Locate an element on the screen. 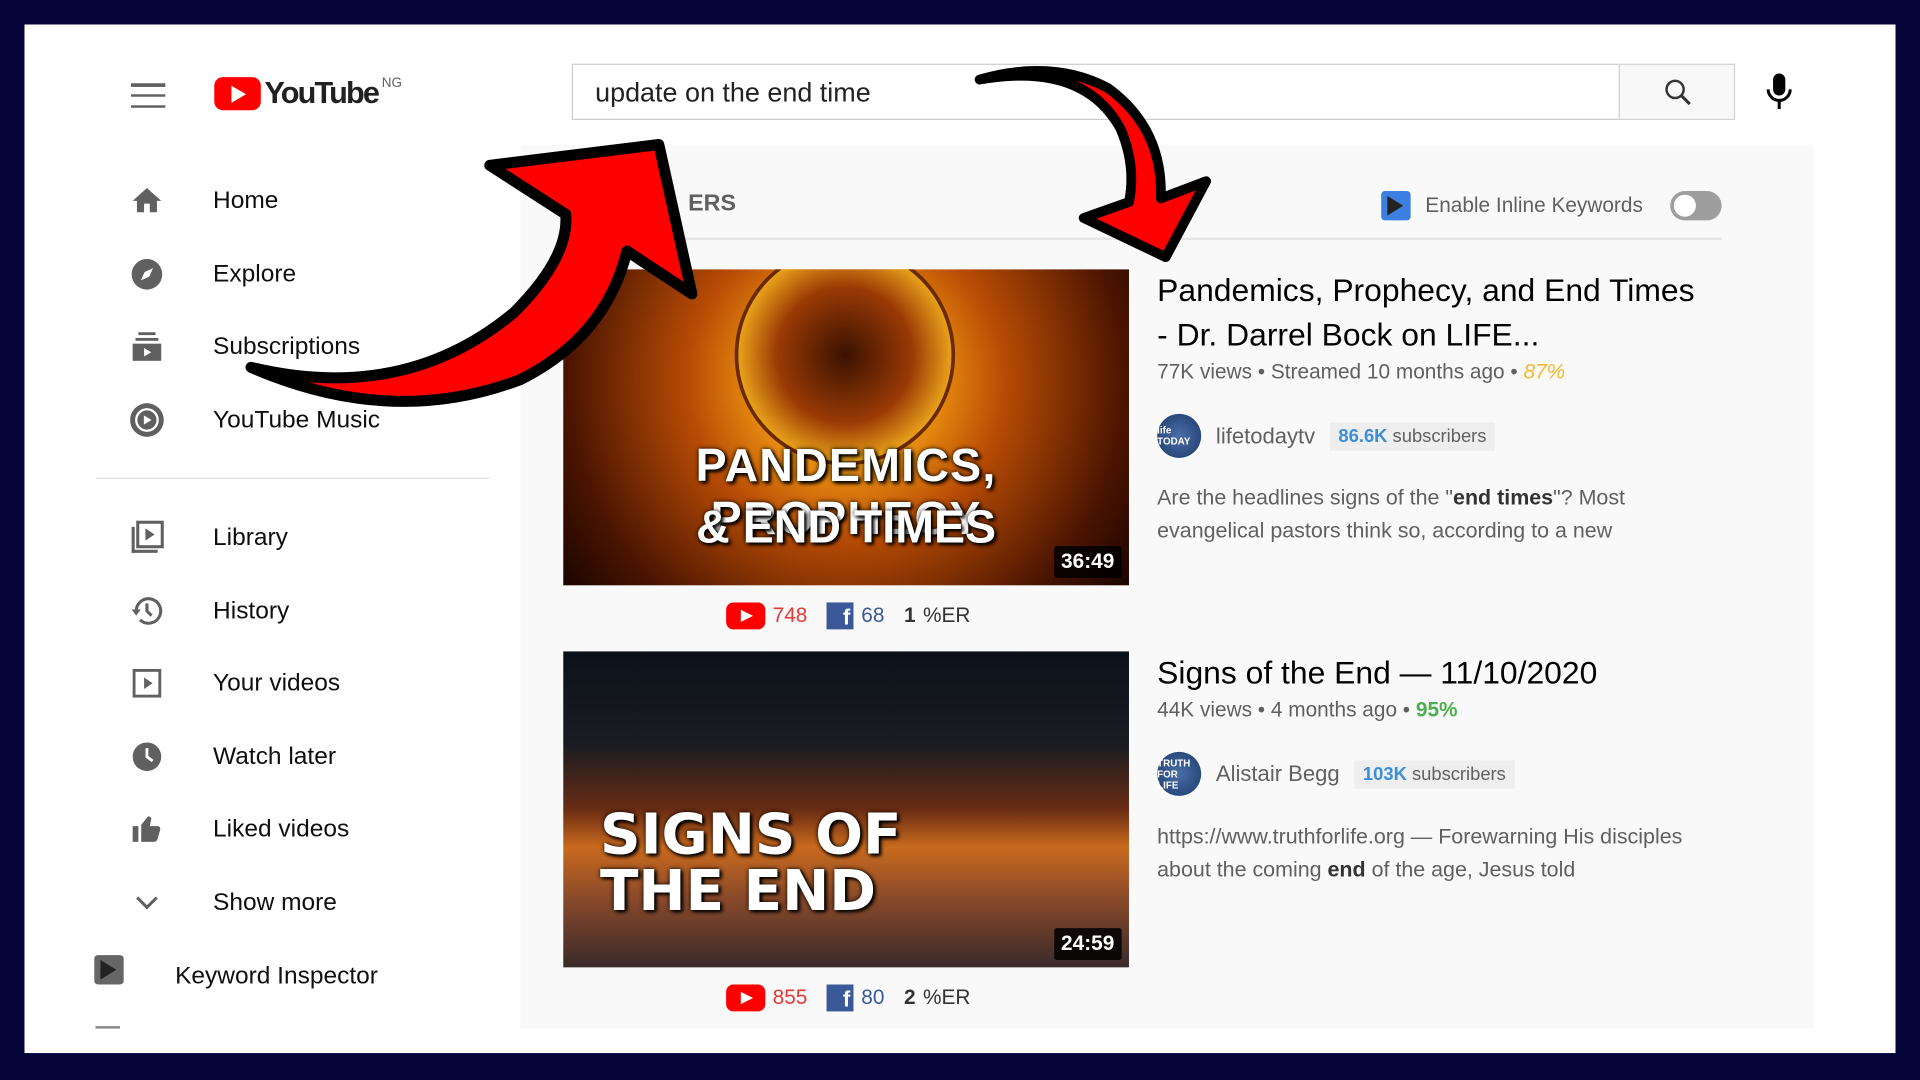  mic-button is located at coordinates (1779, 95).